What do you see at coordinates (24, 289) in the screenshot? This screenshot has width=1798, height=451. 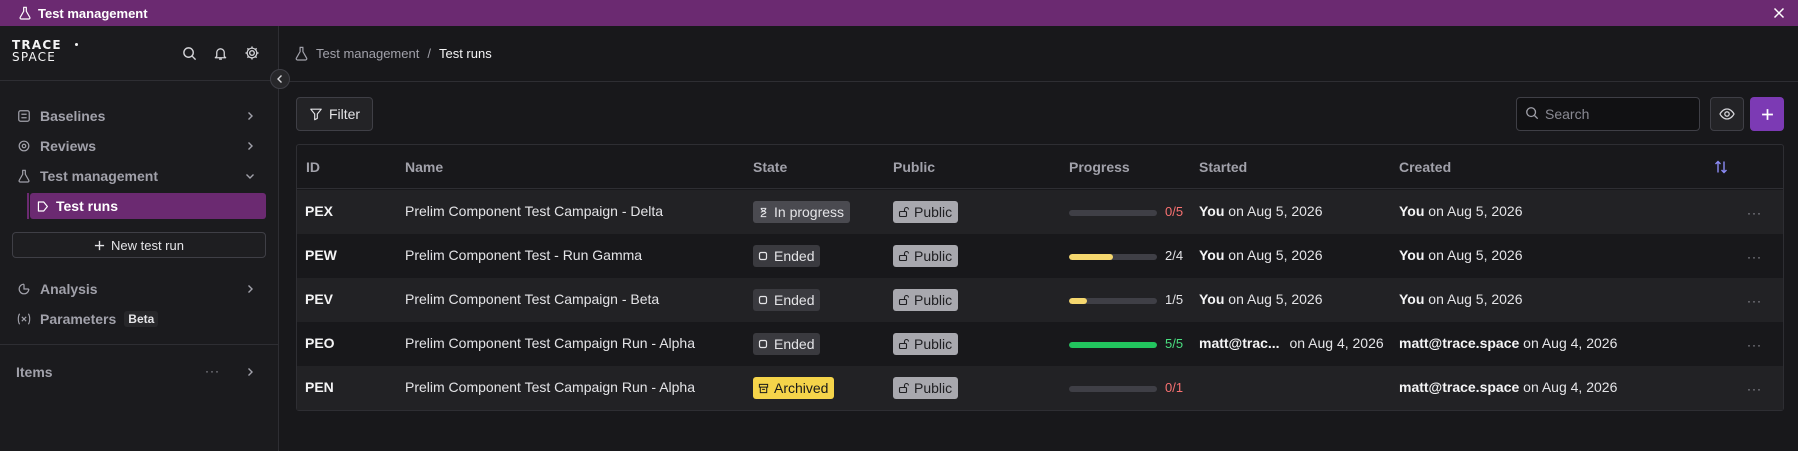 I see `analysis-icon` at bounding box center [24, 289].